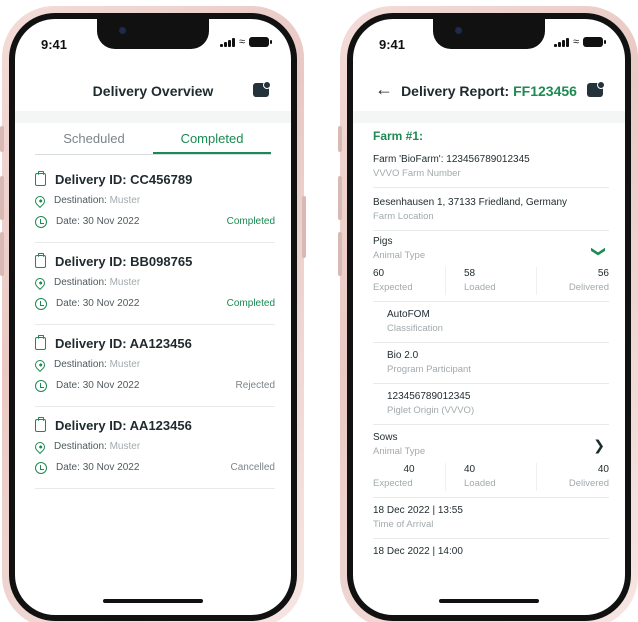  Describe the element at coordinates (470, 273) in the screenshot. I see `loaded-value: 58` at that location.